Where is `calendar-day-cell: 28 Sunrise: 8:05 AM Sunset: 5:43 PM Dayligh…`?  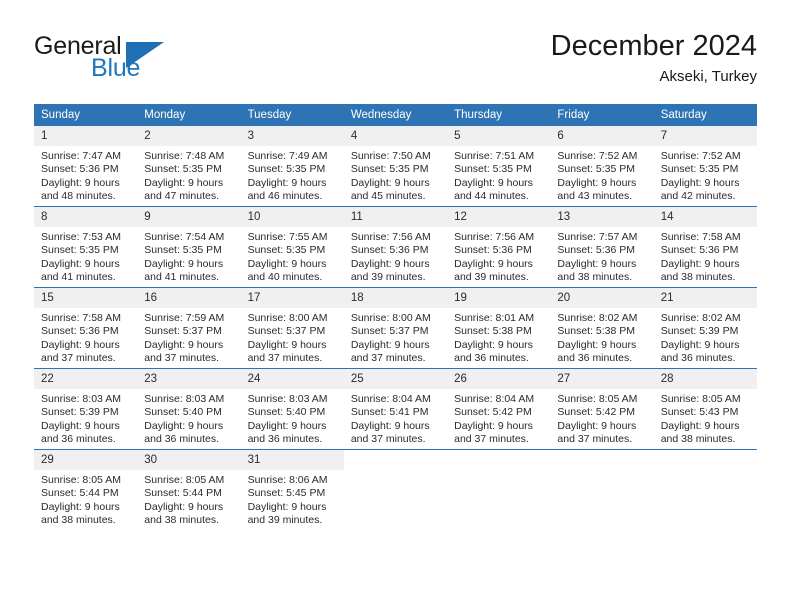 calendar-day-cell: 28 Sunrise: 8:05 AM Sunset: 5:43 PM Dayligh… is located at coordinates (705, 409).